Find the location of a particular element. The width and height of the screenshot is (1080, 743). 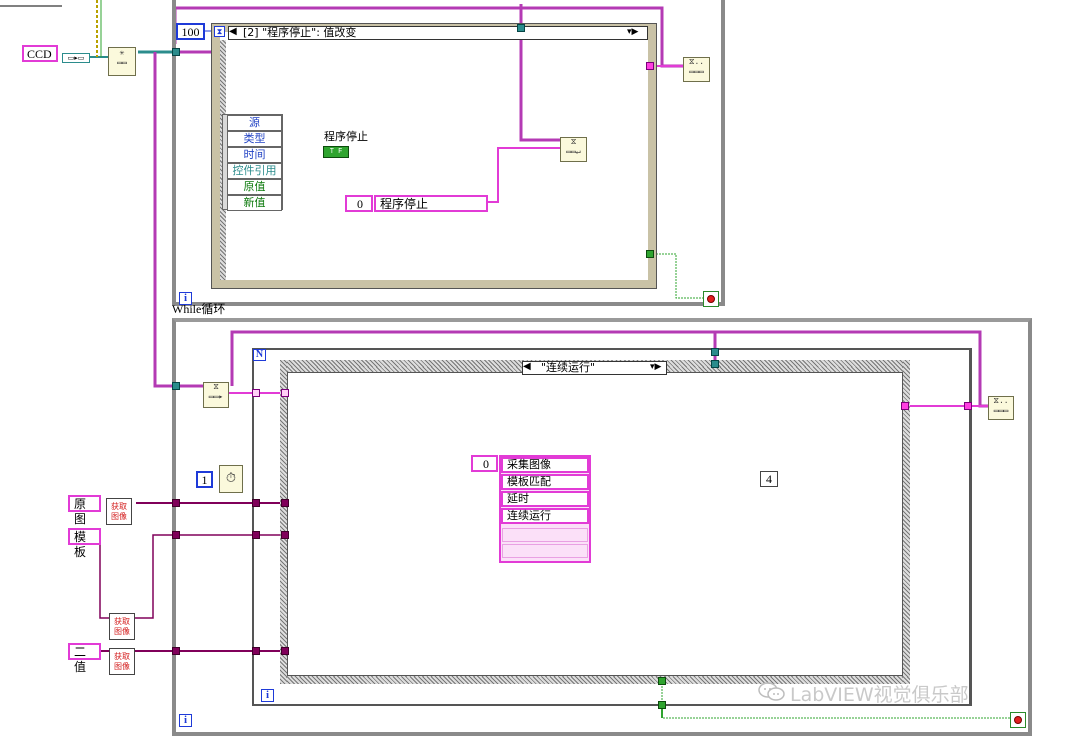

release-queue-node-bottom: ⧖.. ▭▭▭ is located at coordinates (1001, 408).